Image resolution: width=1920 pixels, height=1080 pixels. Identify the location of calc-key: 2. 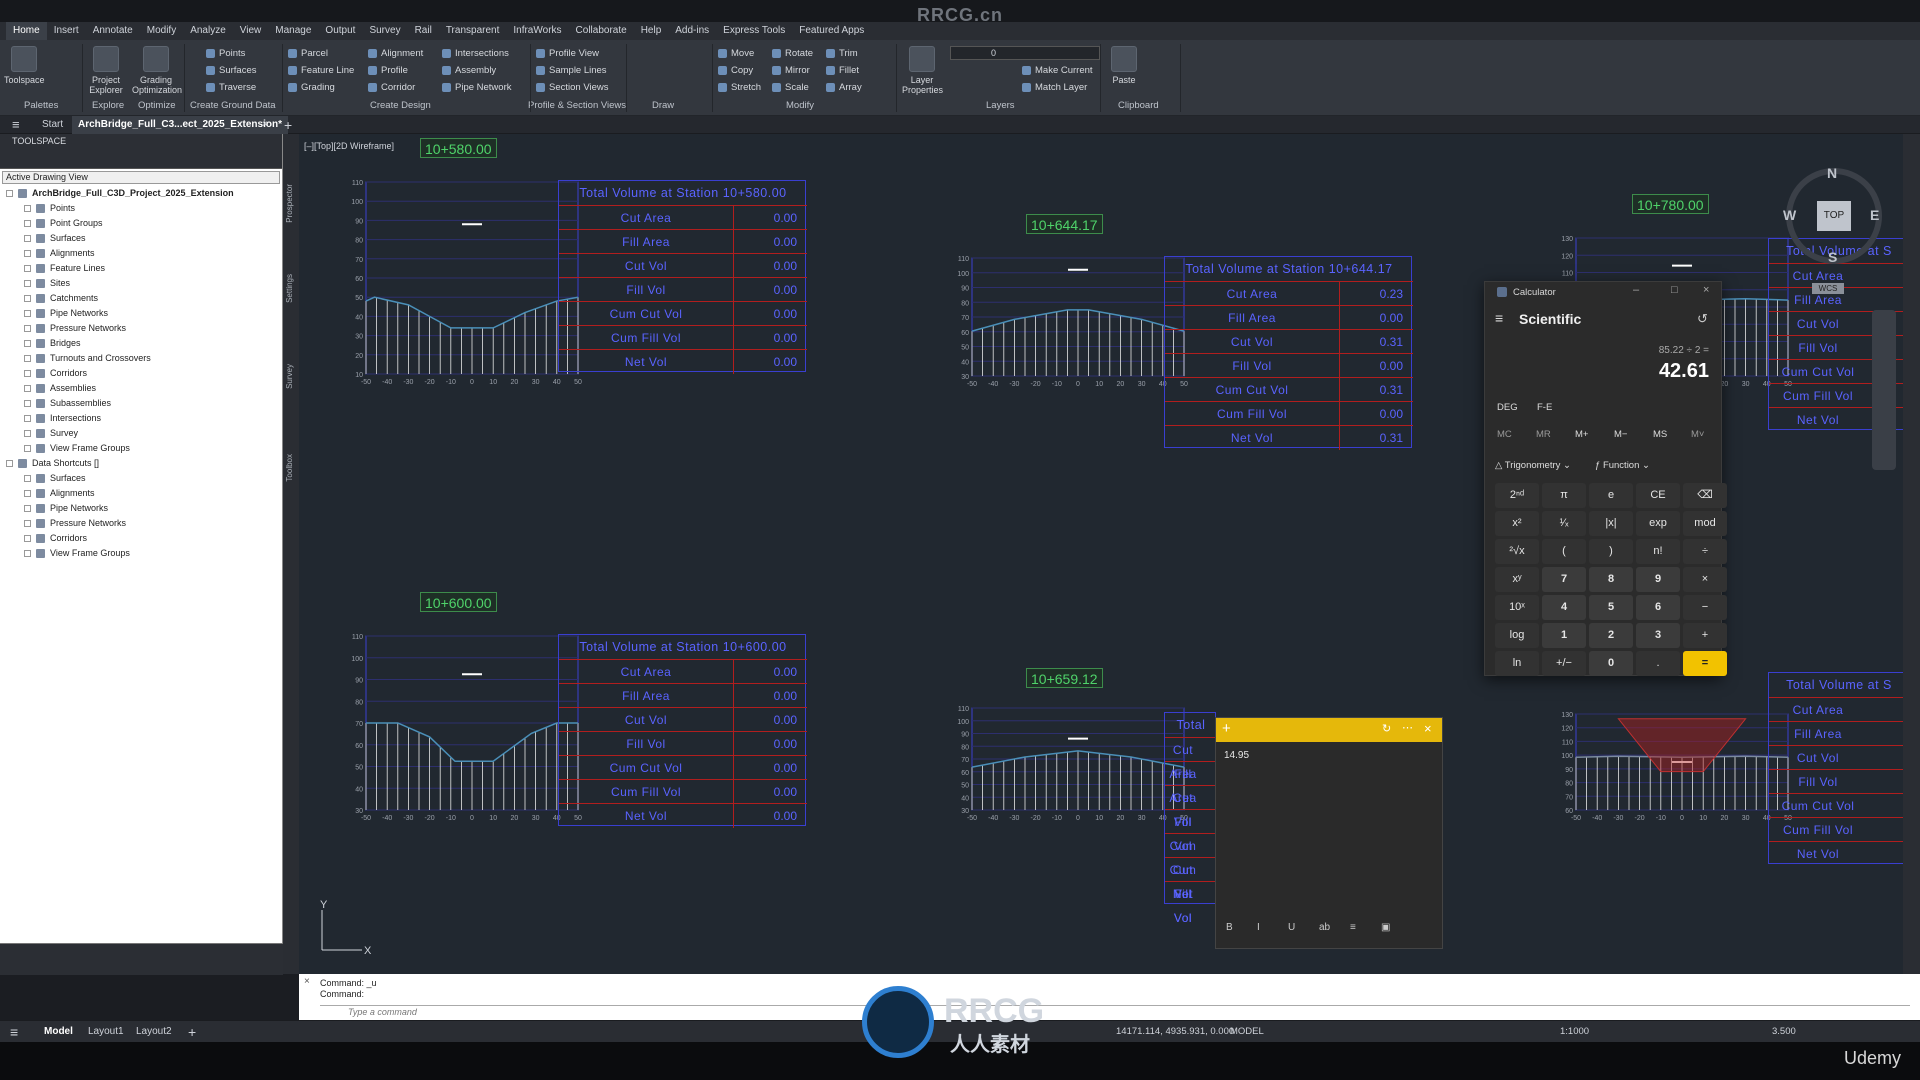
(1611, 635).